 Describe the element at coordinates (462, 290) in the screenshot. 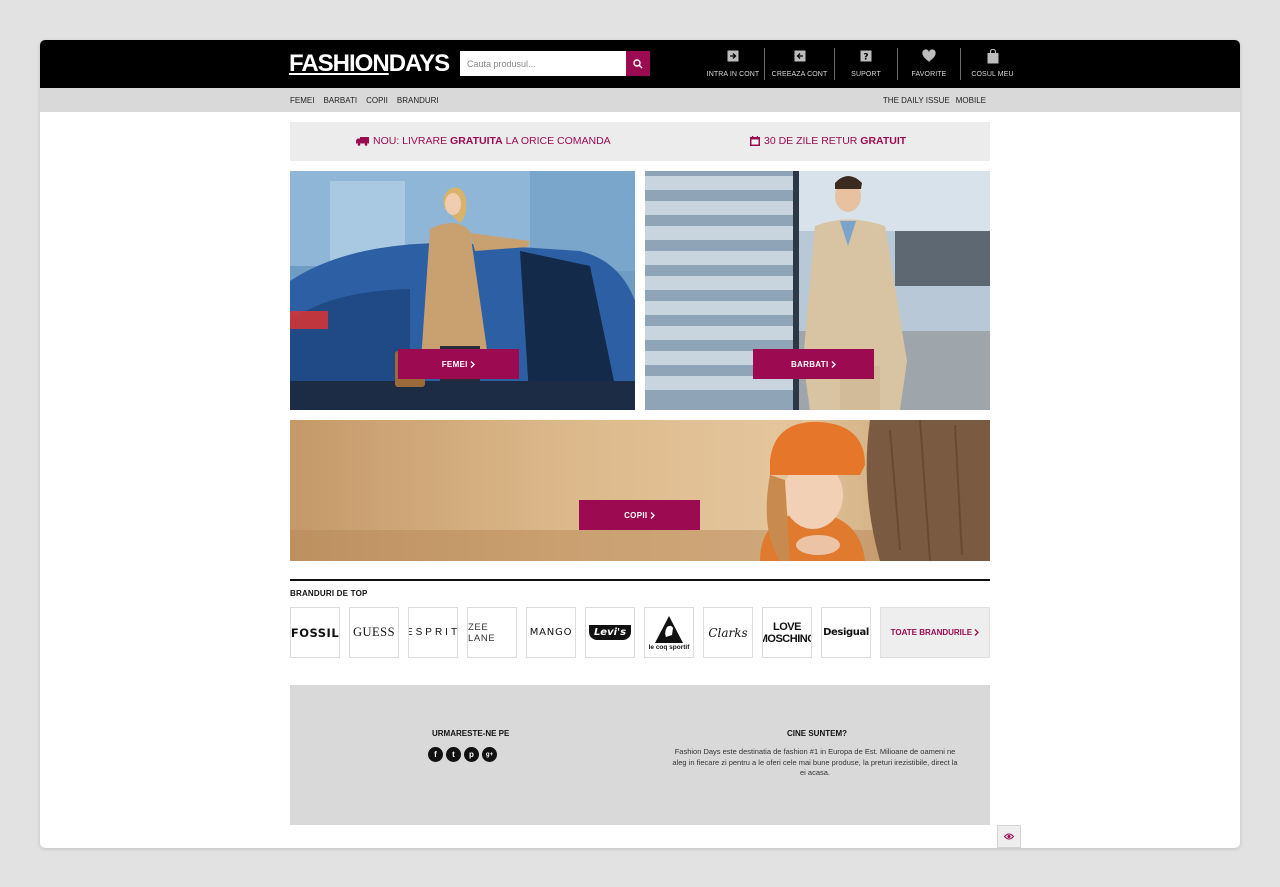

I see `banner-women: FEMEI` at that location.